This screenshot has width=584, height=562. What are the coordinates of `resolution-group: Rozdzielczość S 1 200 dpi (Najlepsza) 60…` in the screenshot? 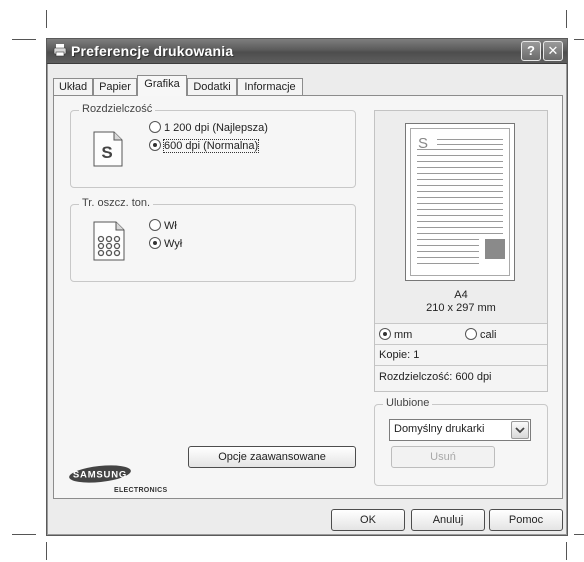 It's located at (213, 145).